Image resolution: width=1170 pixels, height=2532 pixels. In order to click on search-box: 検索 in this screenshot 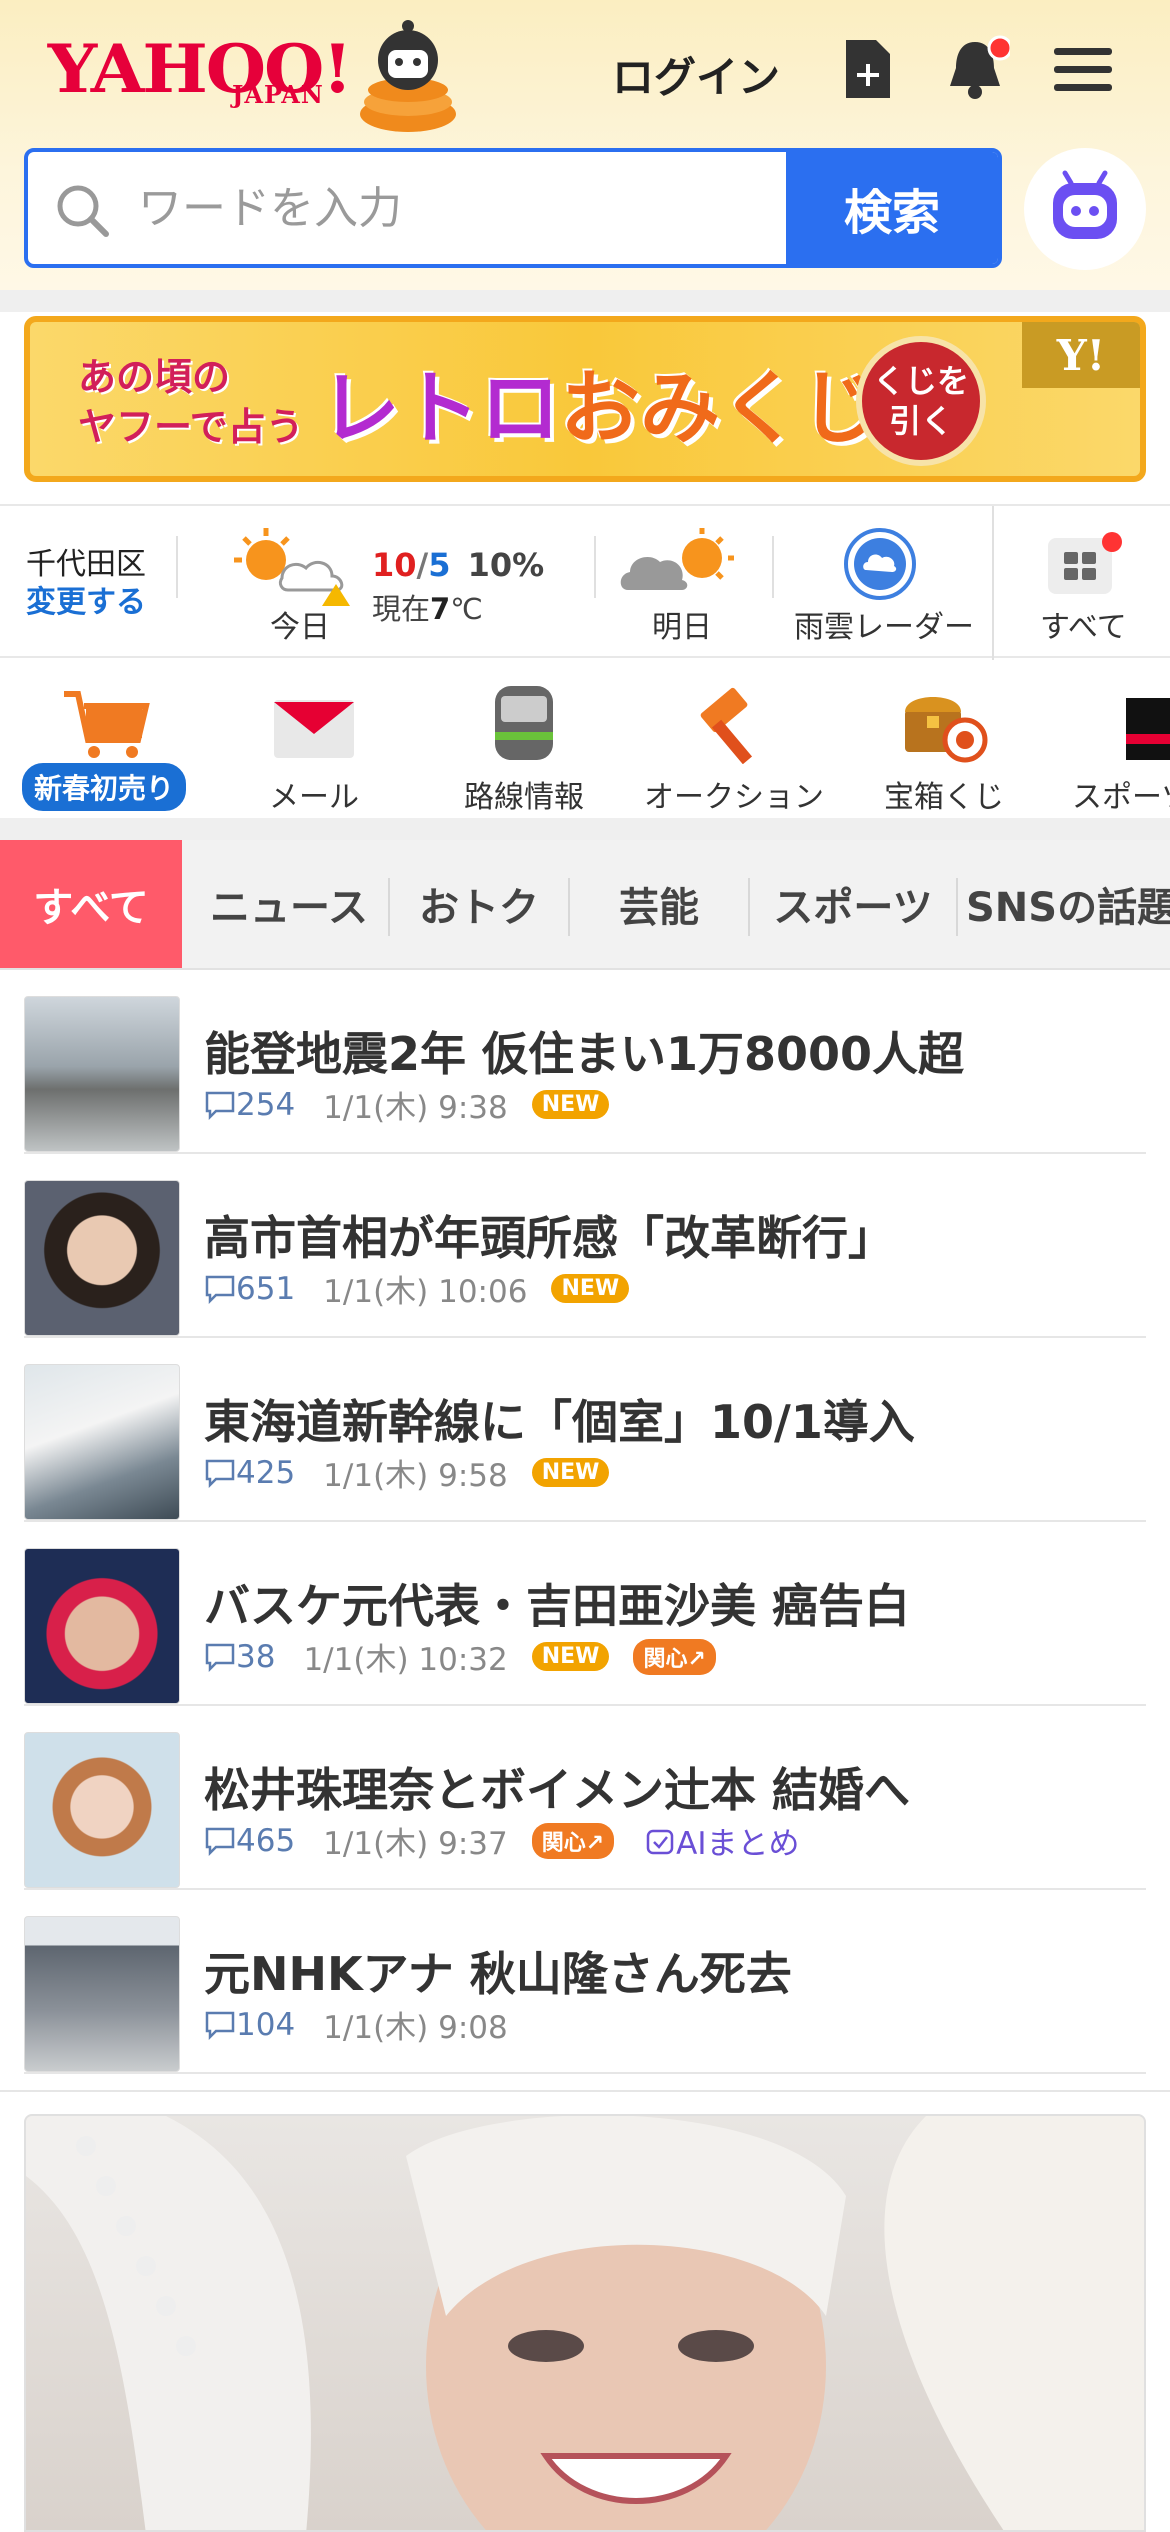, I will do `click(513, 208)`.